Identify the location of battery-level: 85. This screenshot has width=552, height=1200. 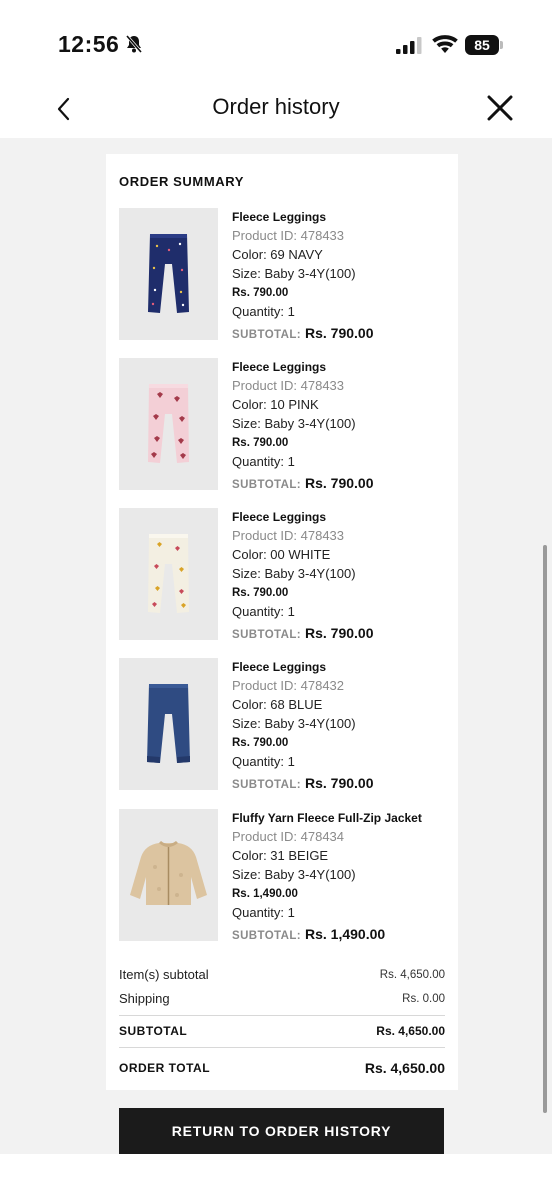
(482, 45).